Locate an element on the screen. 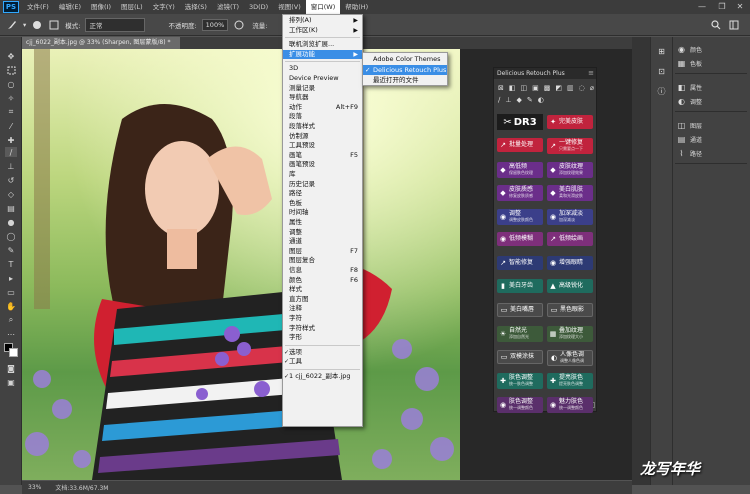 The image size is (750, 494). retouch-action-button: ◉ 低频模糊 is located at coordinates (520, 239).